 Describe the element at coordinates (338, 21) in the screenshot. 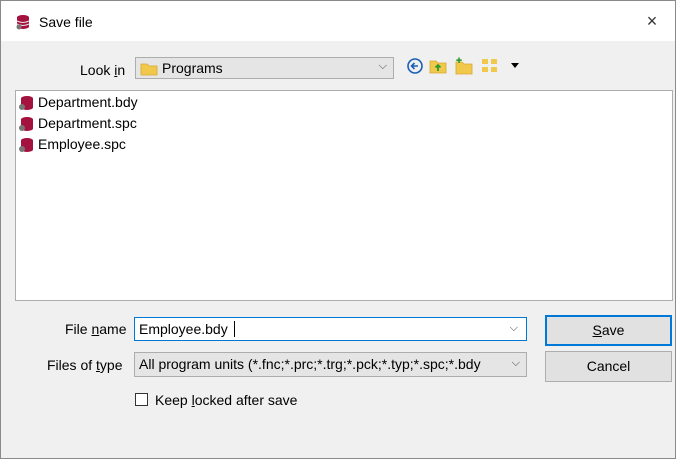

I see `title-bar: Save file ×` at that location.